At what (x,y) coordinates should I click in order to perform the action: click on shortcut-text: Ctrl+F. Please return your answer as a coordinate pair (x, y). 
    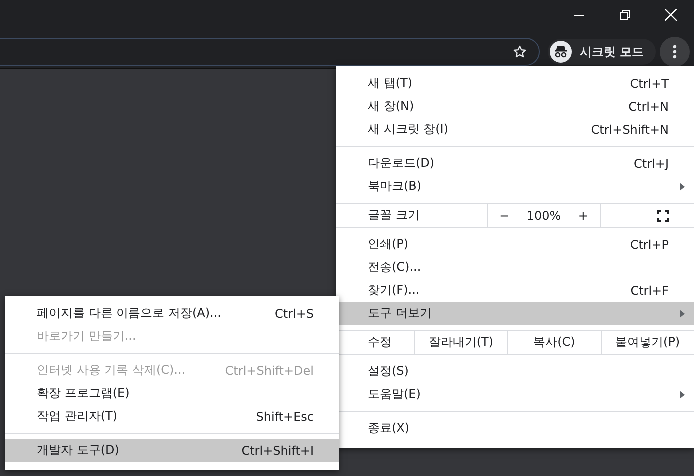
    Looking at the image, I should click on (649, 291).